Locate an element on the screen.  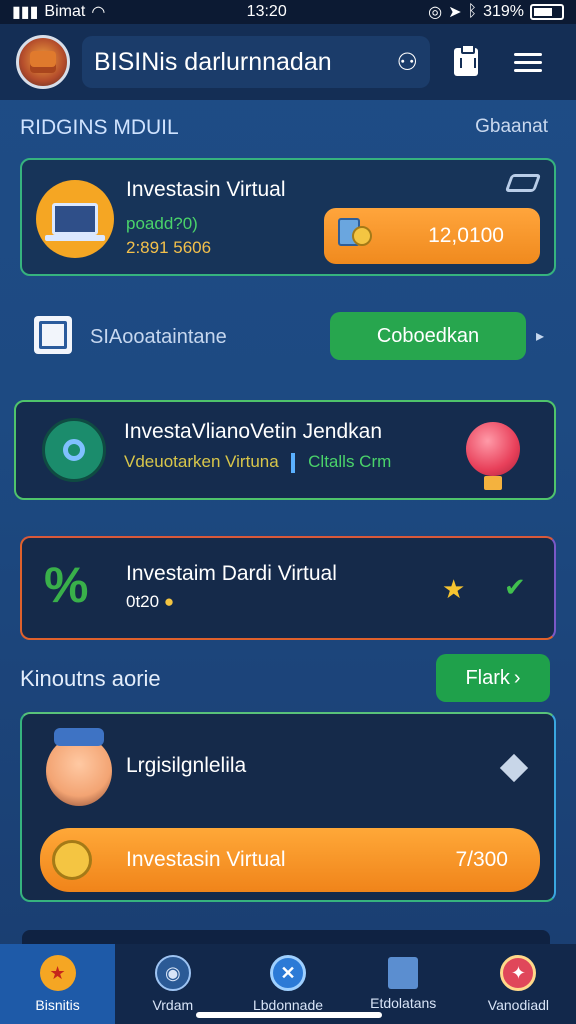
signal-icon: ▮▮▮ is located at coordinates (25, 12).